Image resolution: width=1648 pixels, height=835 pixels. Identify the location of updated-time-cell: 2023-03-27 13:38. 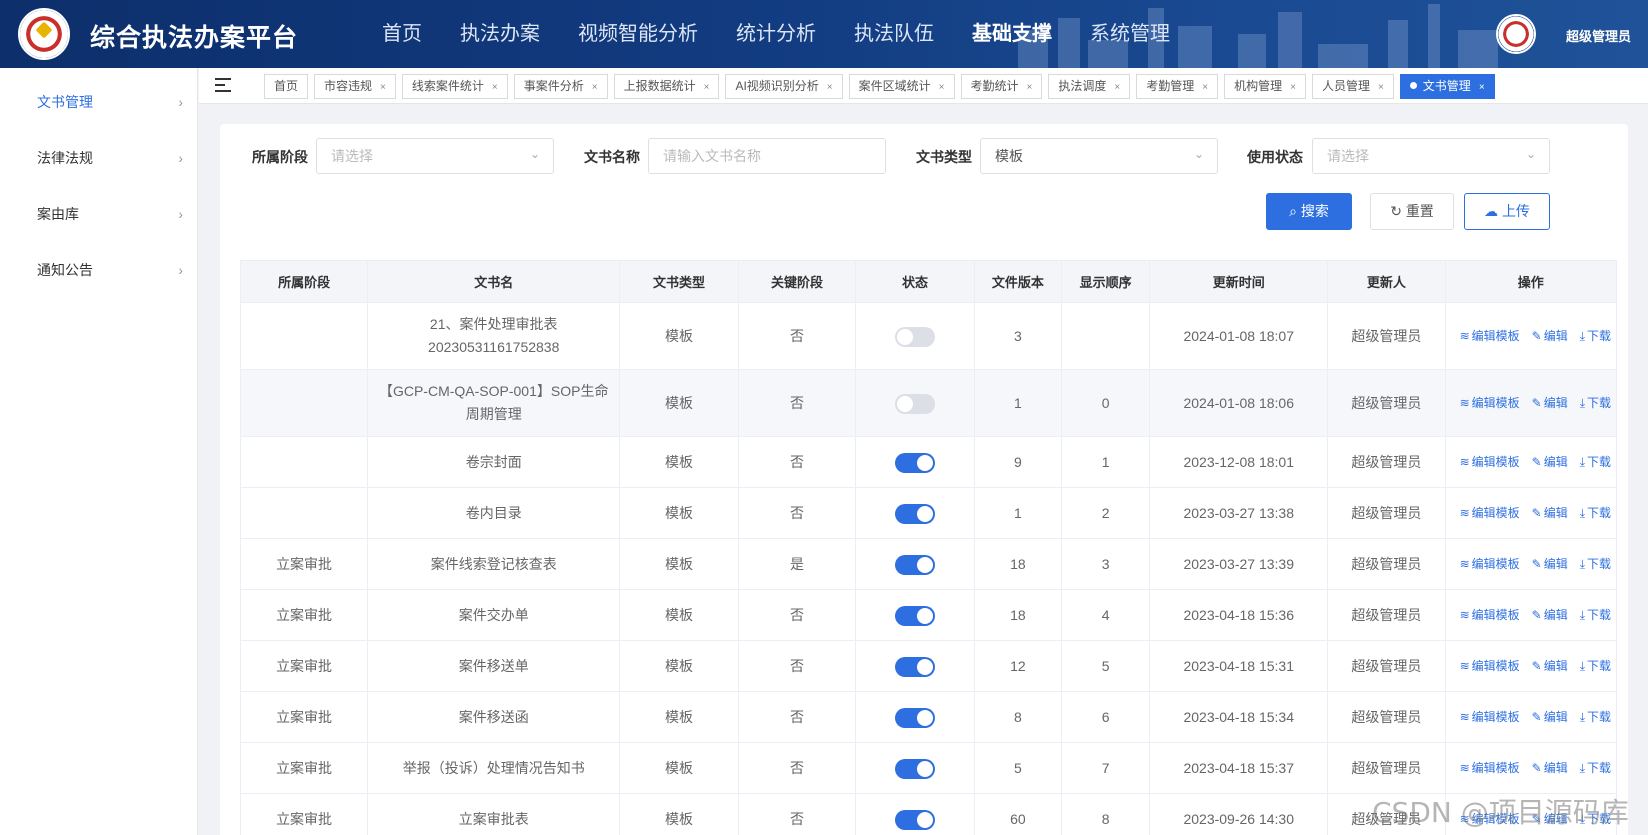
(1239, 513).